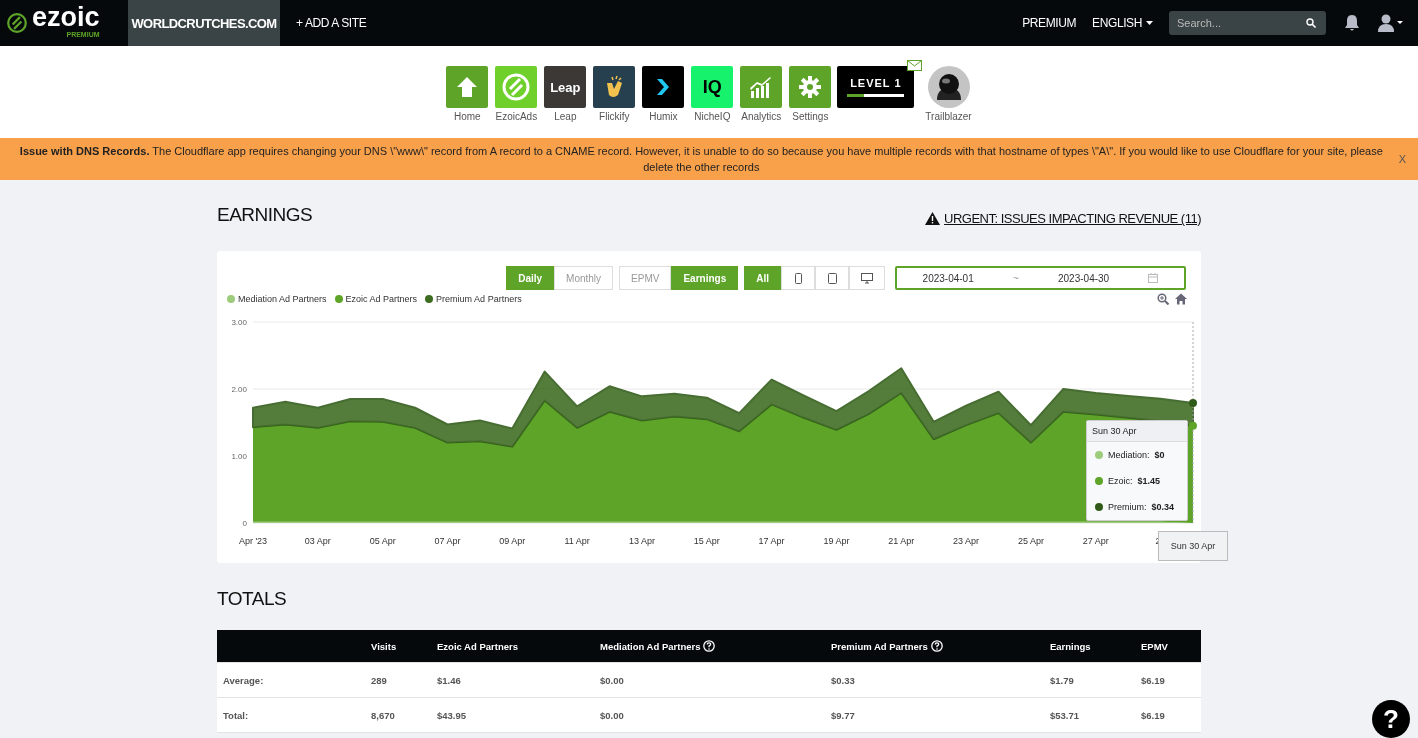 This screenshot has height=738, width=1418. What do you see at coordinates (706, 541) in the screenshot?
I see `axis-label: 15 Apr` at bounding box center [706, 541].